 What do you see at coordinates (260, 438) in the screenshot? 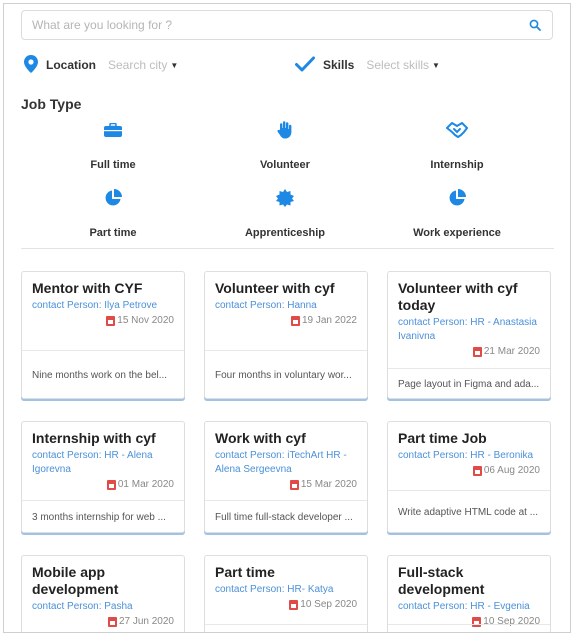
I see `job-title: Work with cyf` at bounding box center [260, 438].